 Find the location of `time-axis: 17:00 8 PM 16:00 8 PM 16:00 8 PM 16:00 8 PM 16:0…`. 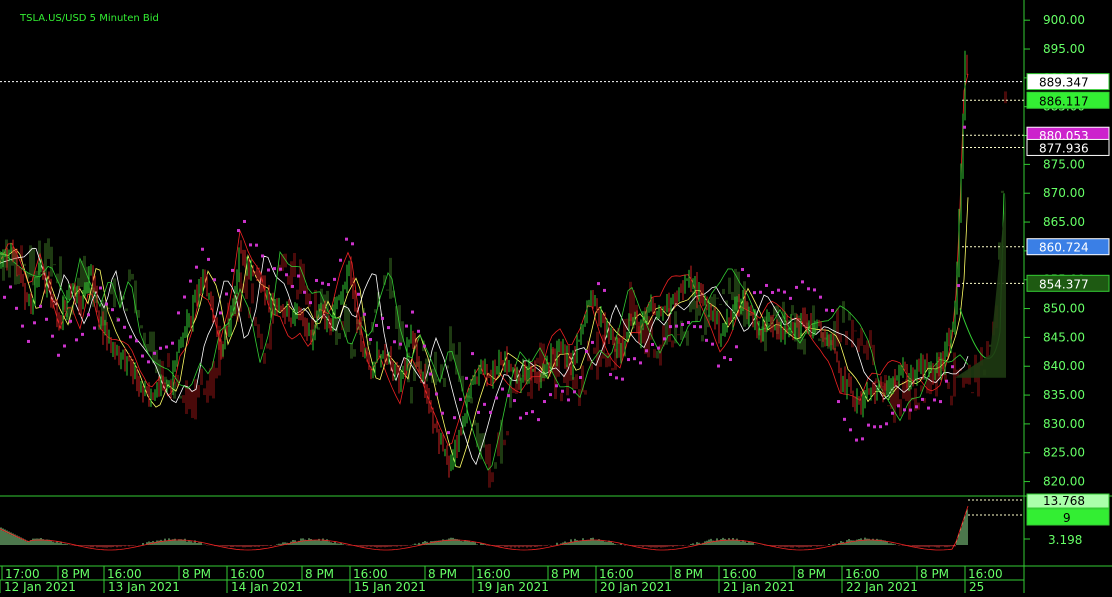

time-axis: 17:00 8 PM 16:00 8 PM 16:00 8 PM 16:00 8 PM 16:0… is located at coordinates (501, 580).